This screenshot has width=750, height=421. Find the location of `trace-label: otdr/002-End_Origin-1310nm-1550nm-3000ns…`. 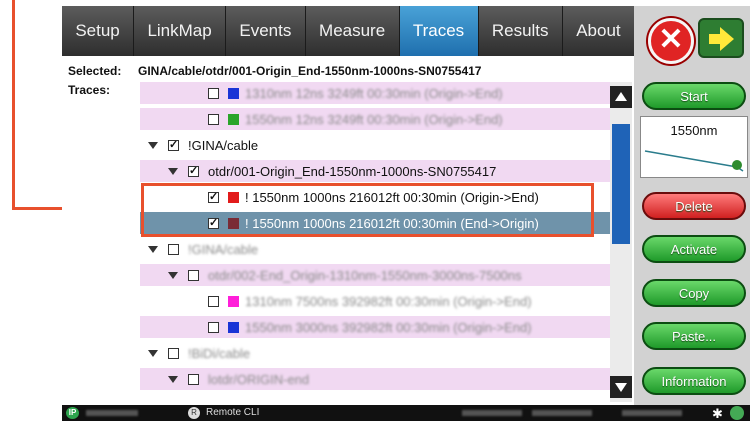

trace-label: otdr/002-End_Origin-1310nm-1550nm-3000ns… is located at coordinates (365, 275).